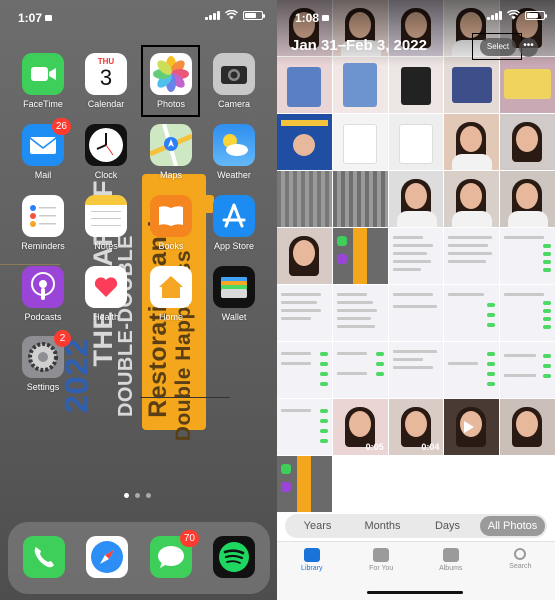 Image resolution: width=555 pixels, height=600 pixels. What do you see at coordinates (430, 447) in the screenshot?
I see `video-duration: 0:04` at bounding box center [430, 447].